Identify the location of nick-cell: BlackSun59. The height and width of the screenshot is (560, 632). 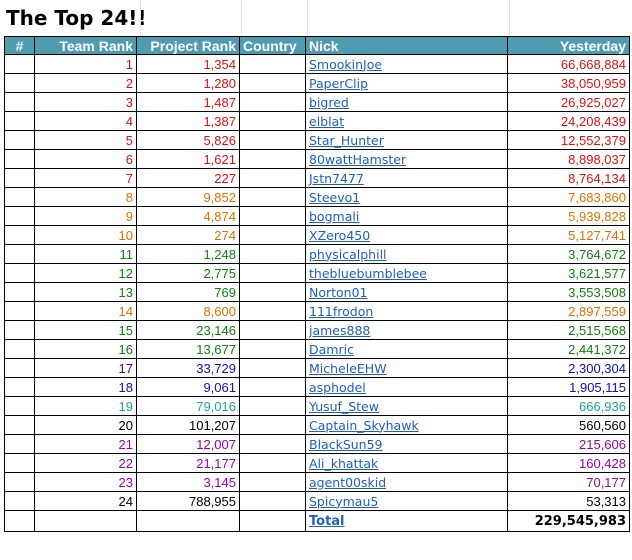
(406, 444).